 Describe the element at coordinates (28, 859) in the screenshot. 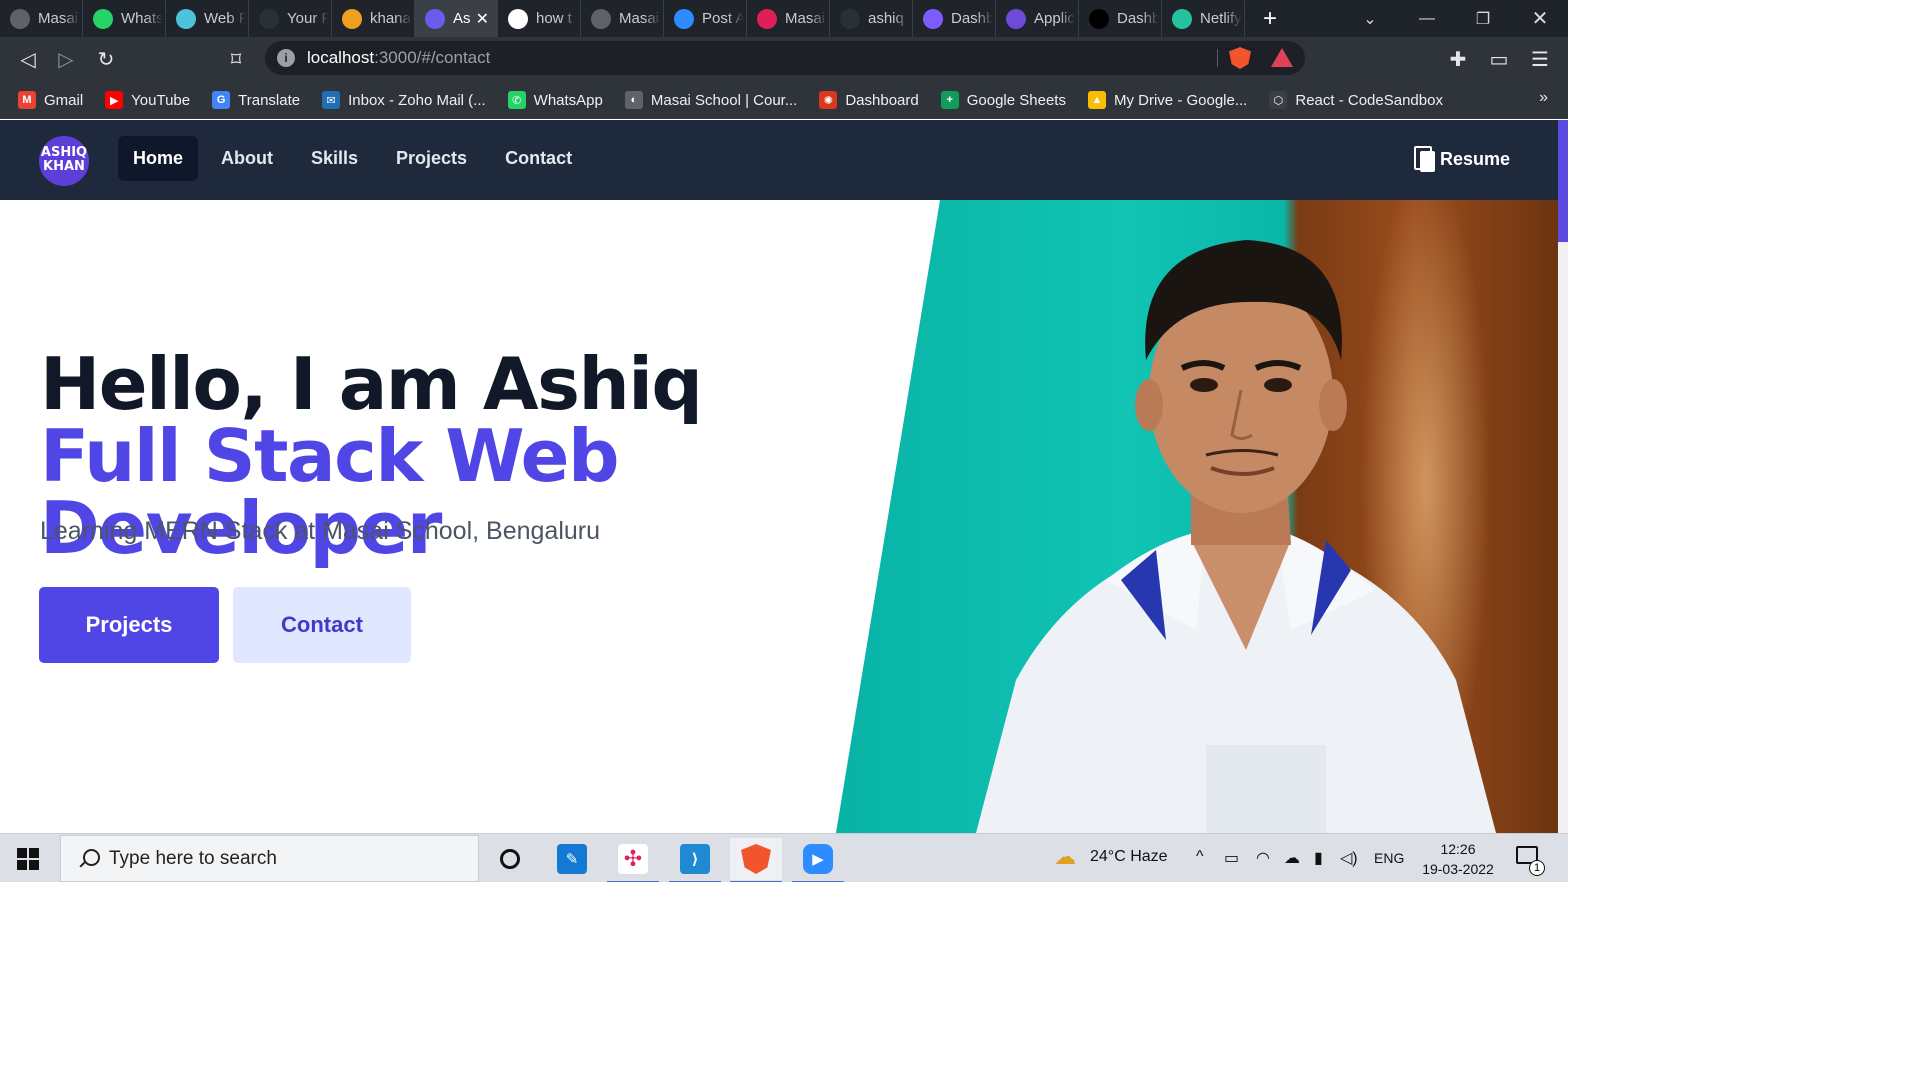

I see `windows-start-icon` at that location.